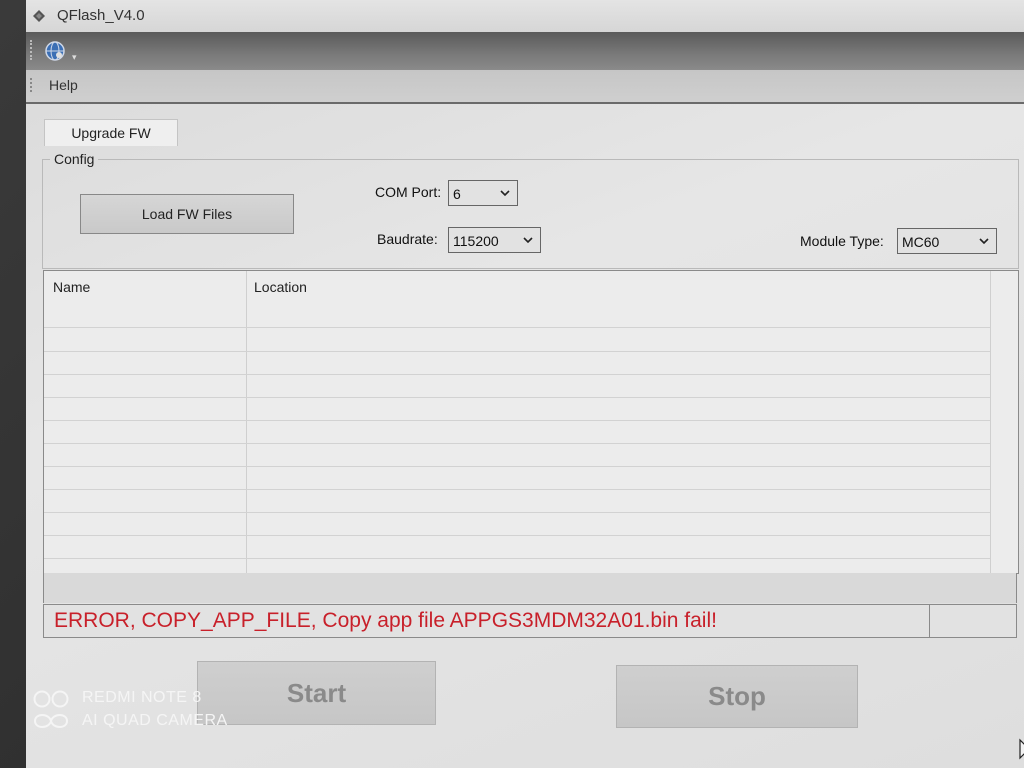 The image size is (1024, 768). What do you see at coordinates (921, 242) in the screenshot?
I see `module-type-value: MC60` at bounding box center [921, 242].